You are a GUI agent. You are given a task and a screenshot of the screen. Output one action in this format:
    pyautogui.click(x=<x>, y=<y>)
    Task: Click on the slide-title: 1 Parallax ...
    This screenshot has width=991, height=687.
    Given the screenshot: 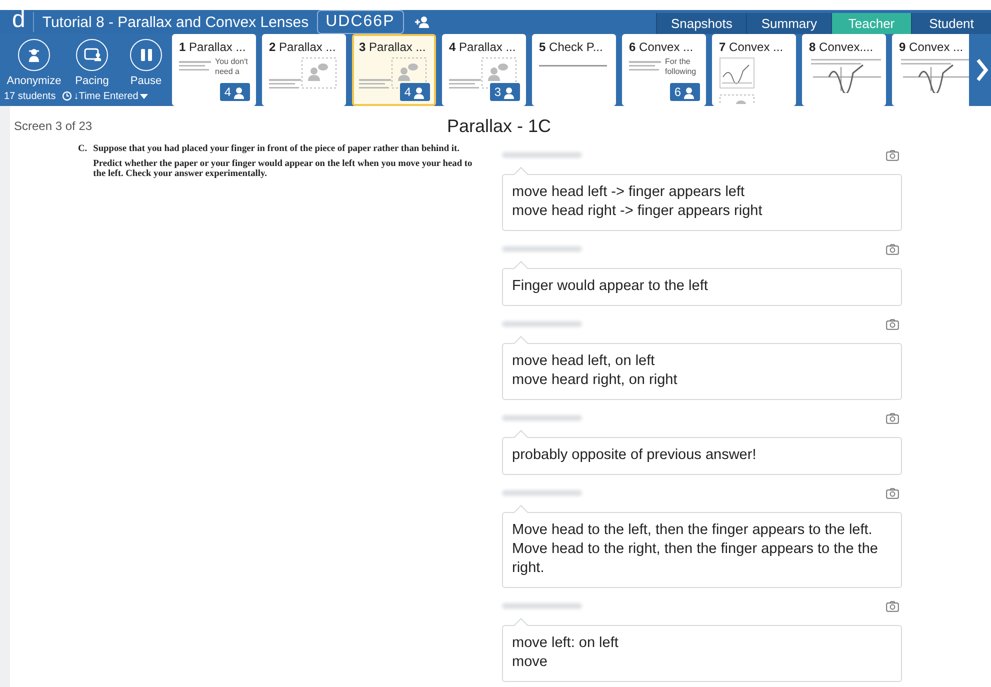 What is the action you would take?
    pyautogui.click(x=213, y=47)
    